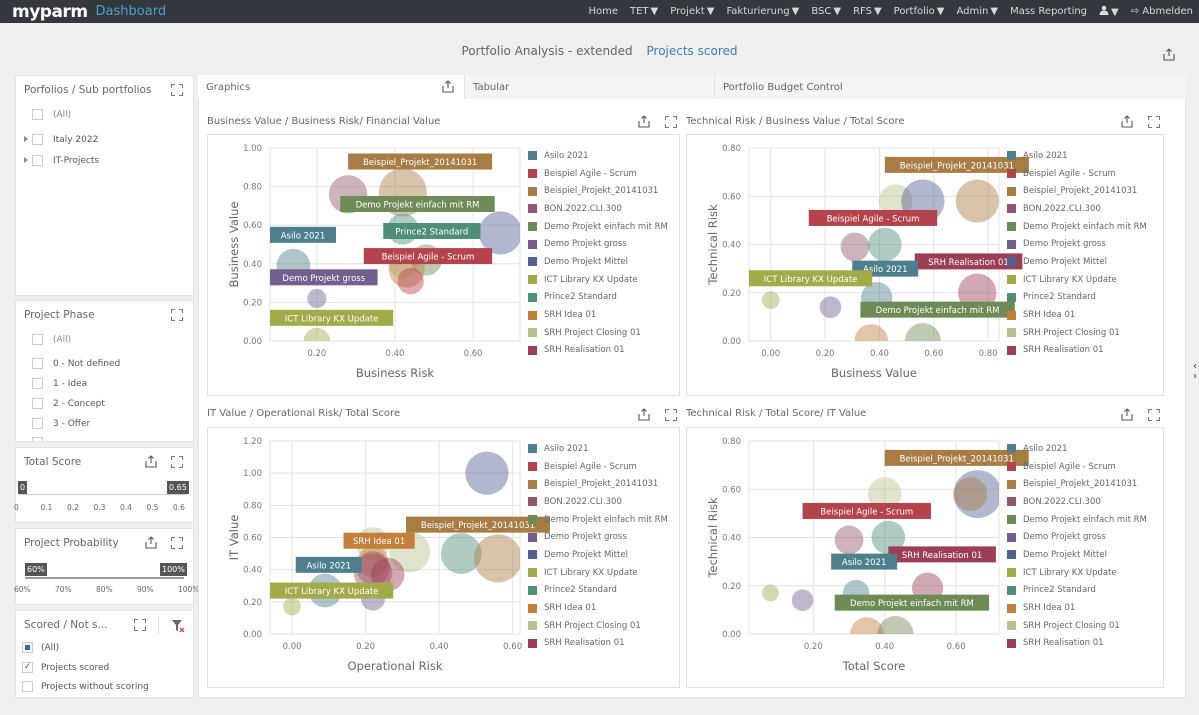 The image size is (1199, 715). What do you see at coordinates (85, 686) in the screenshot?
I see `scored-option: Projects without scoring` at bounding box center [85, 686].